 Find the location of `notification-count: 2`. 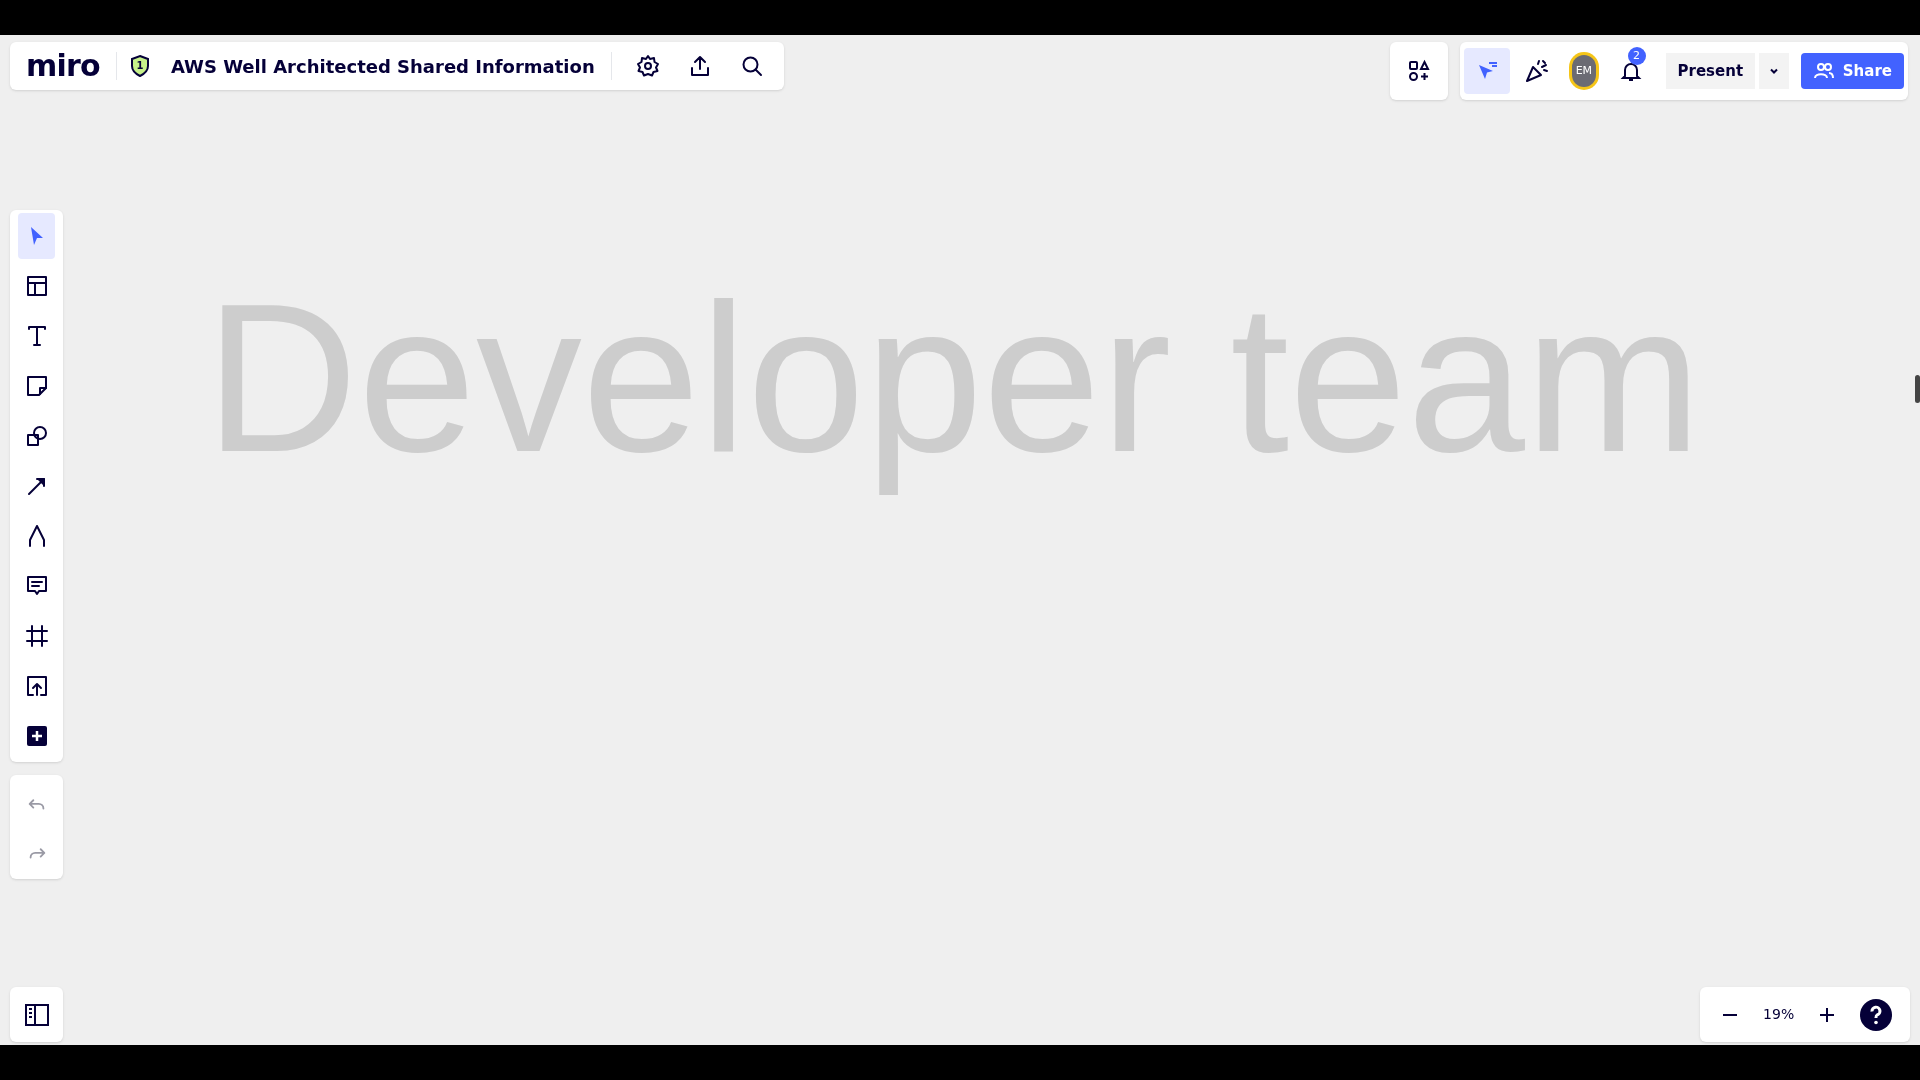

notification-count: 2 is located at coordinates (1636, 56).